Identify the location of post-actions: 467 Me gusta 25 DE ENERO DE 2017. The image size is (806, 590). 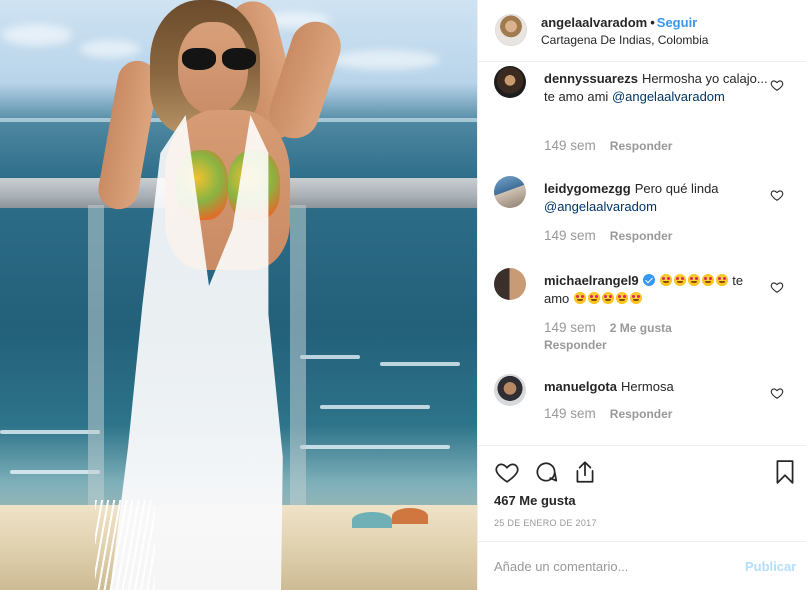
(642, 493).